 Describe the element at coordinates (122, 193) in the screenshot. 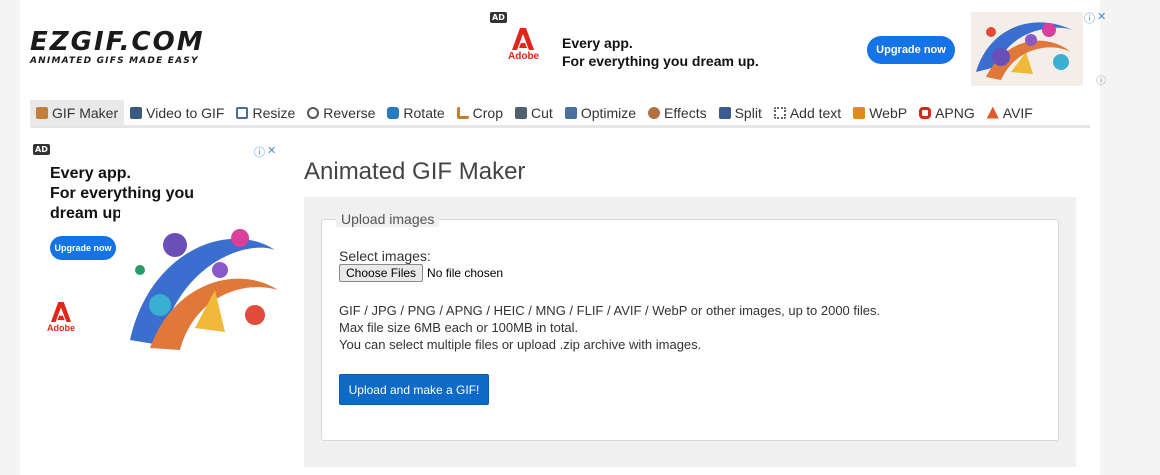

I see `side-ad-headline-line2: For everything you` at that location.